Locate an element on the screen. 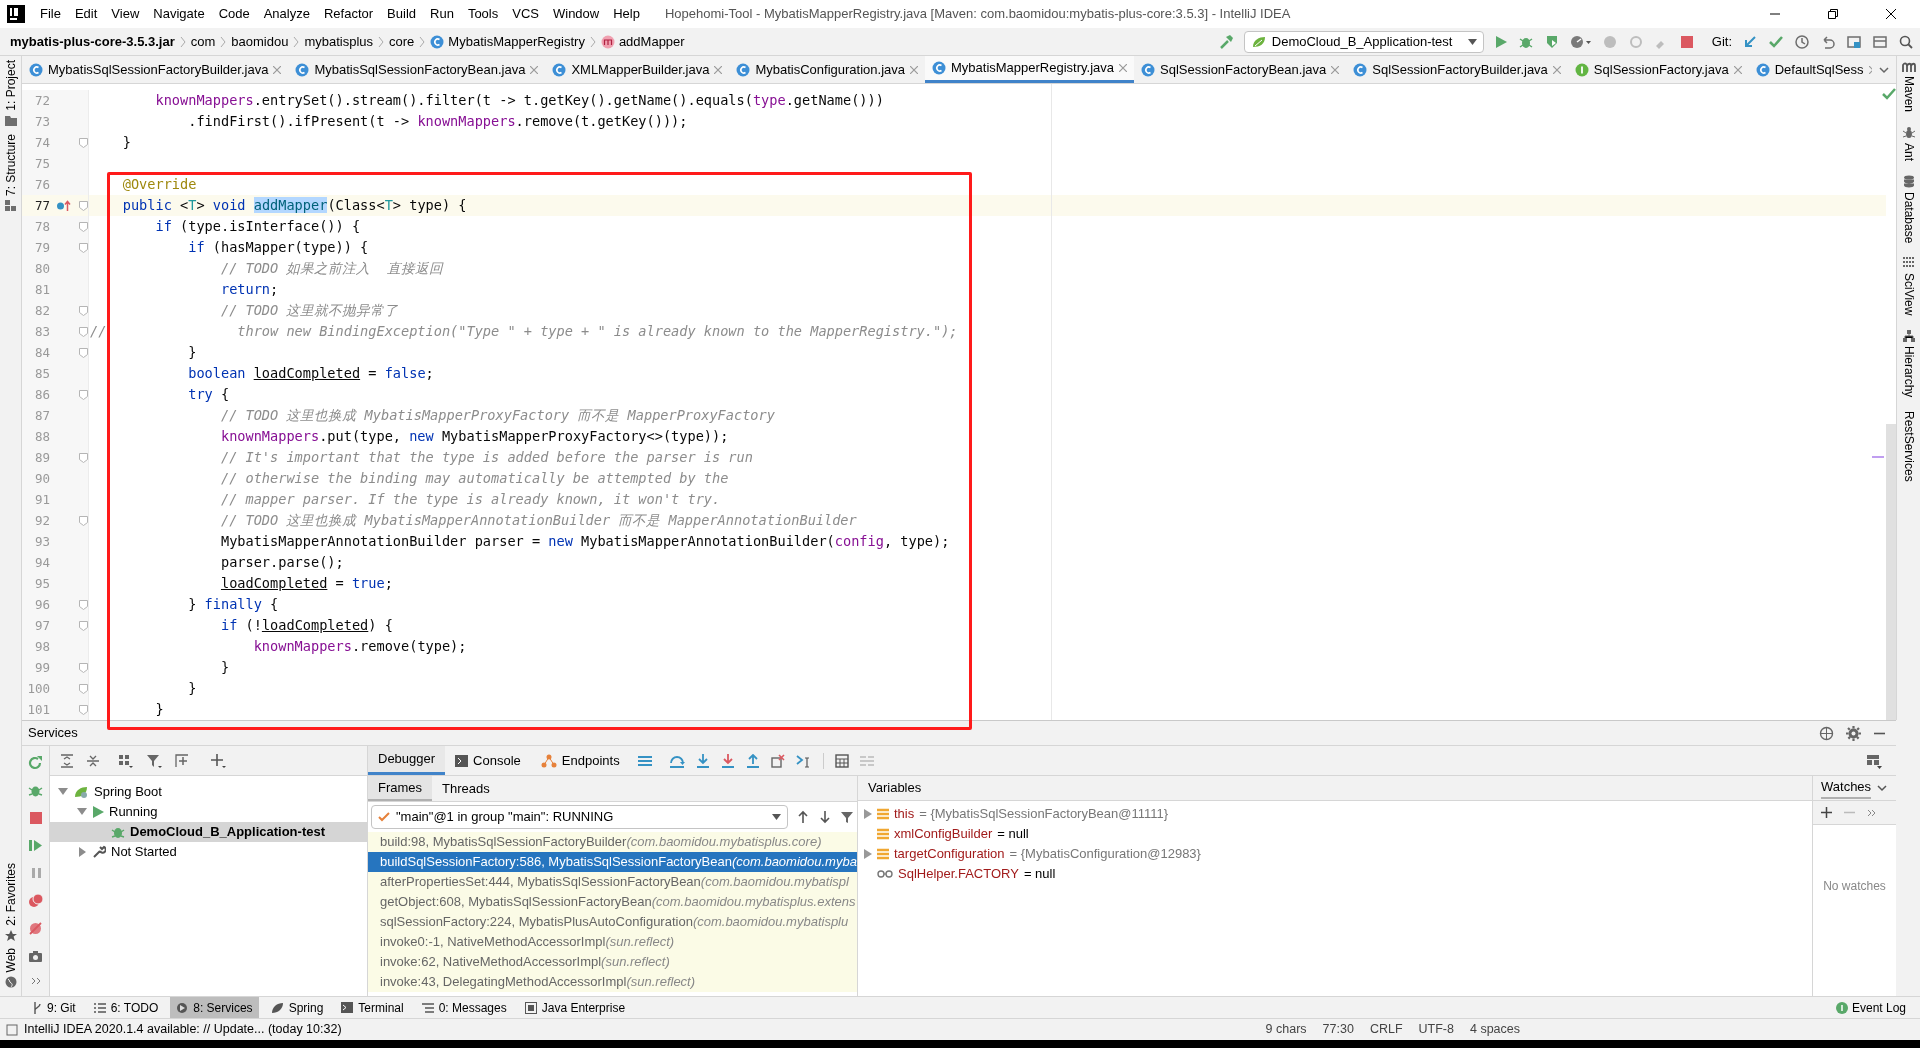 The image size is (1920, 1048). variable-row: targetConfiguration = {MybatisConfiguration@12983} is located at coordinates (1335, 854).